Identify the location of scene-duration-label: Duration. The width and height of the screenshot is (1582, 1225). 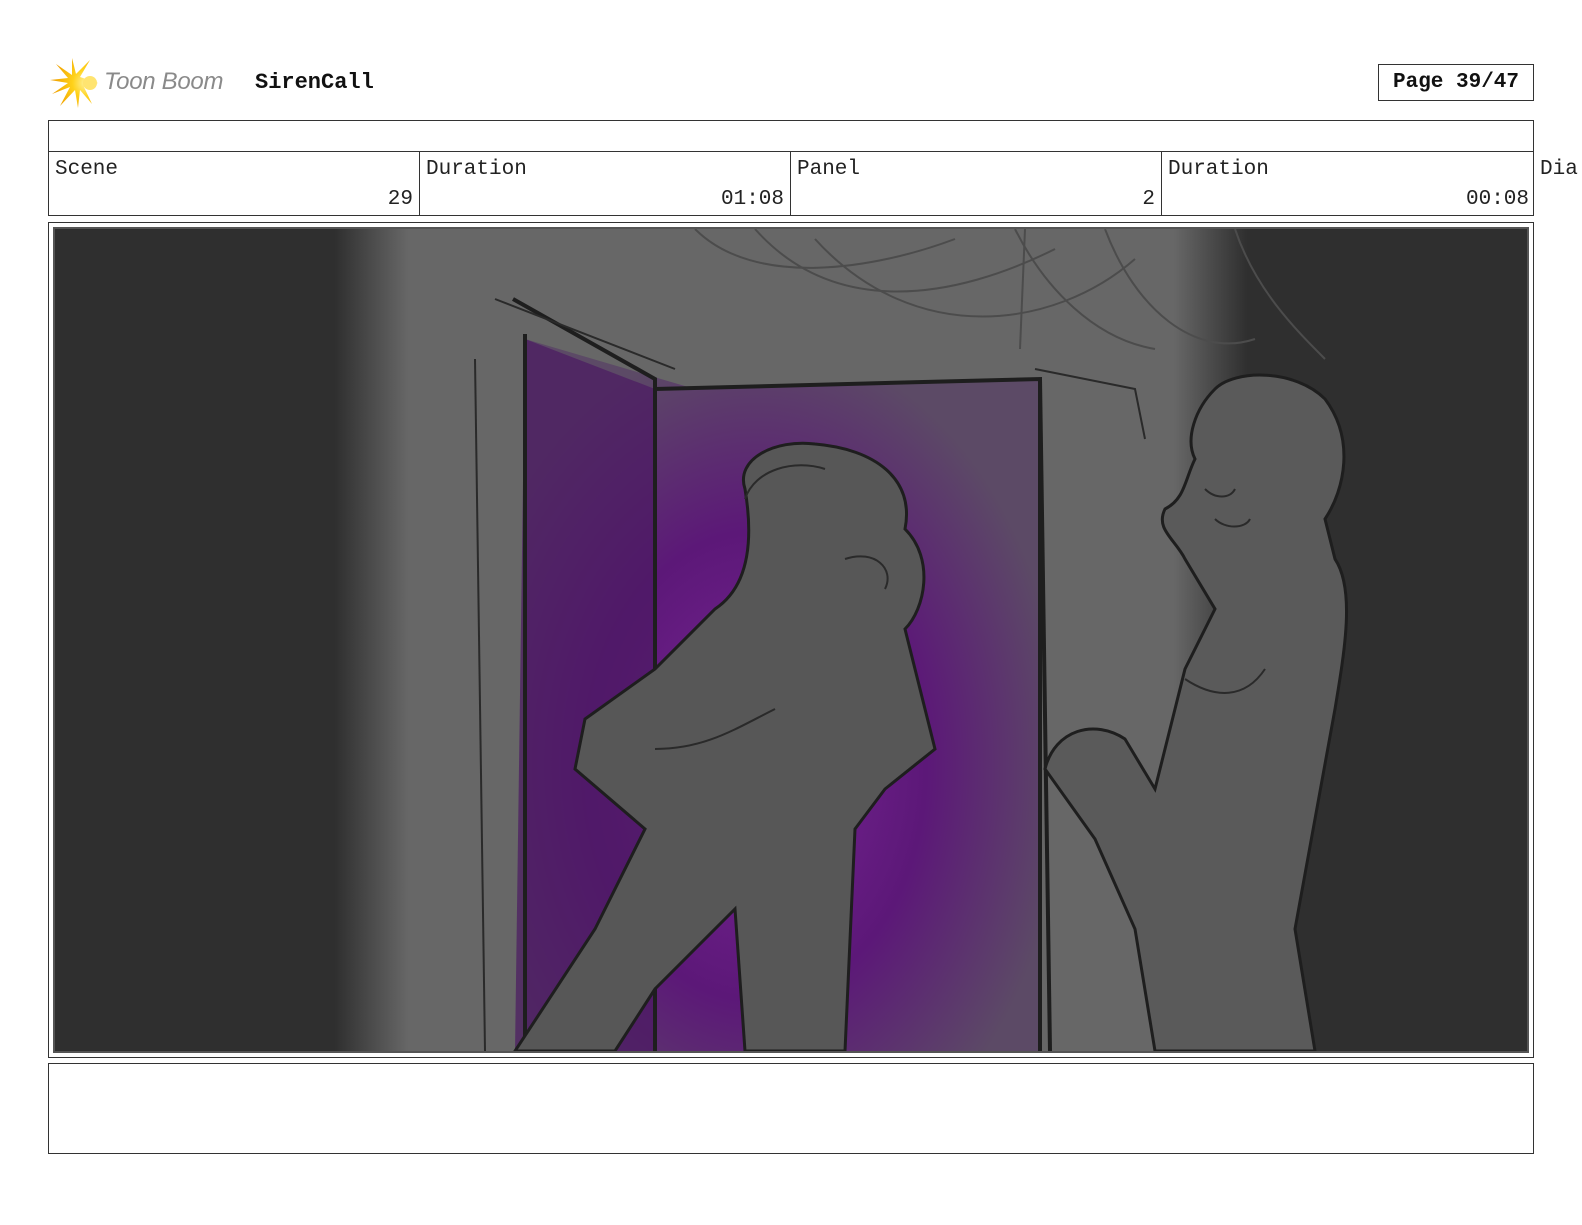
(476, 169).